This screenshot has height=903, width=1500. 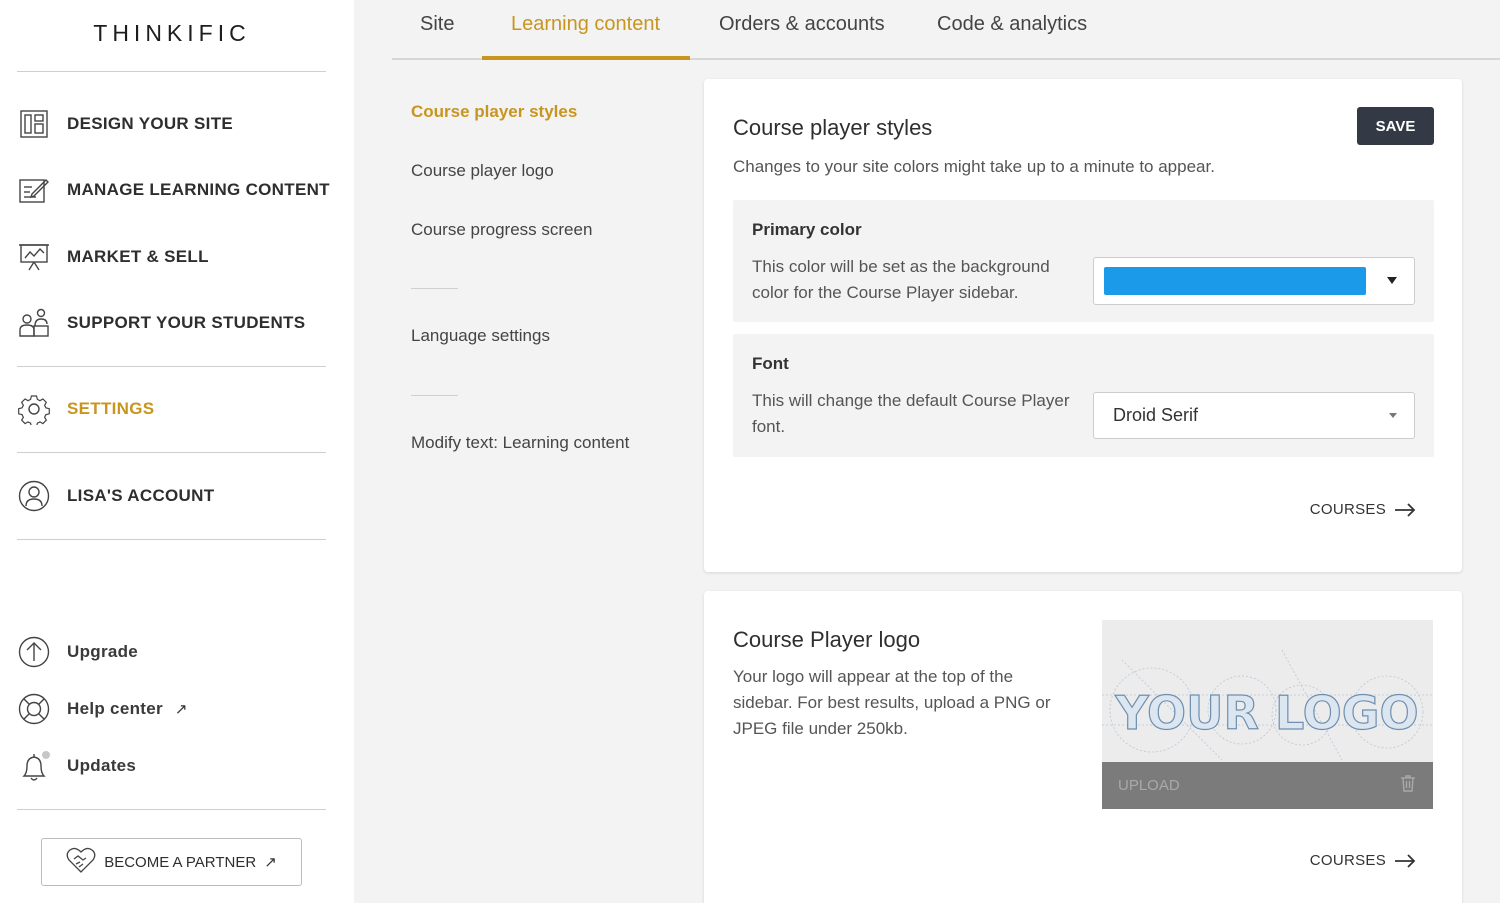 I want to click on logo-upload-box: YOUR LOGO UPLOAD, so click(x=1267, y=714).